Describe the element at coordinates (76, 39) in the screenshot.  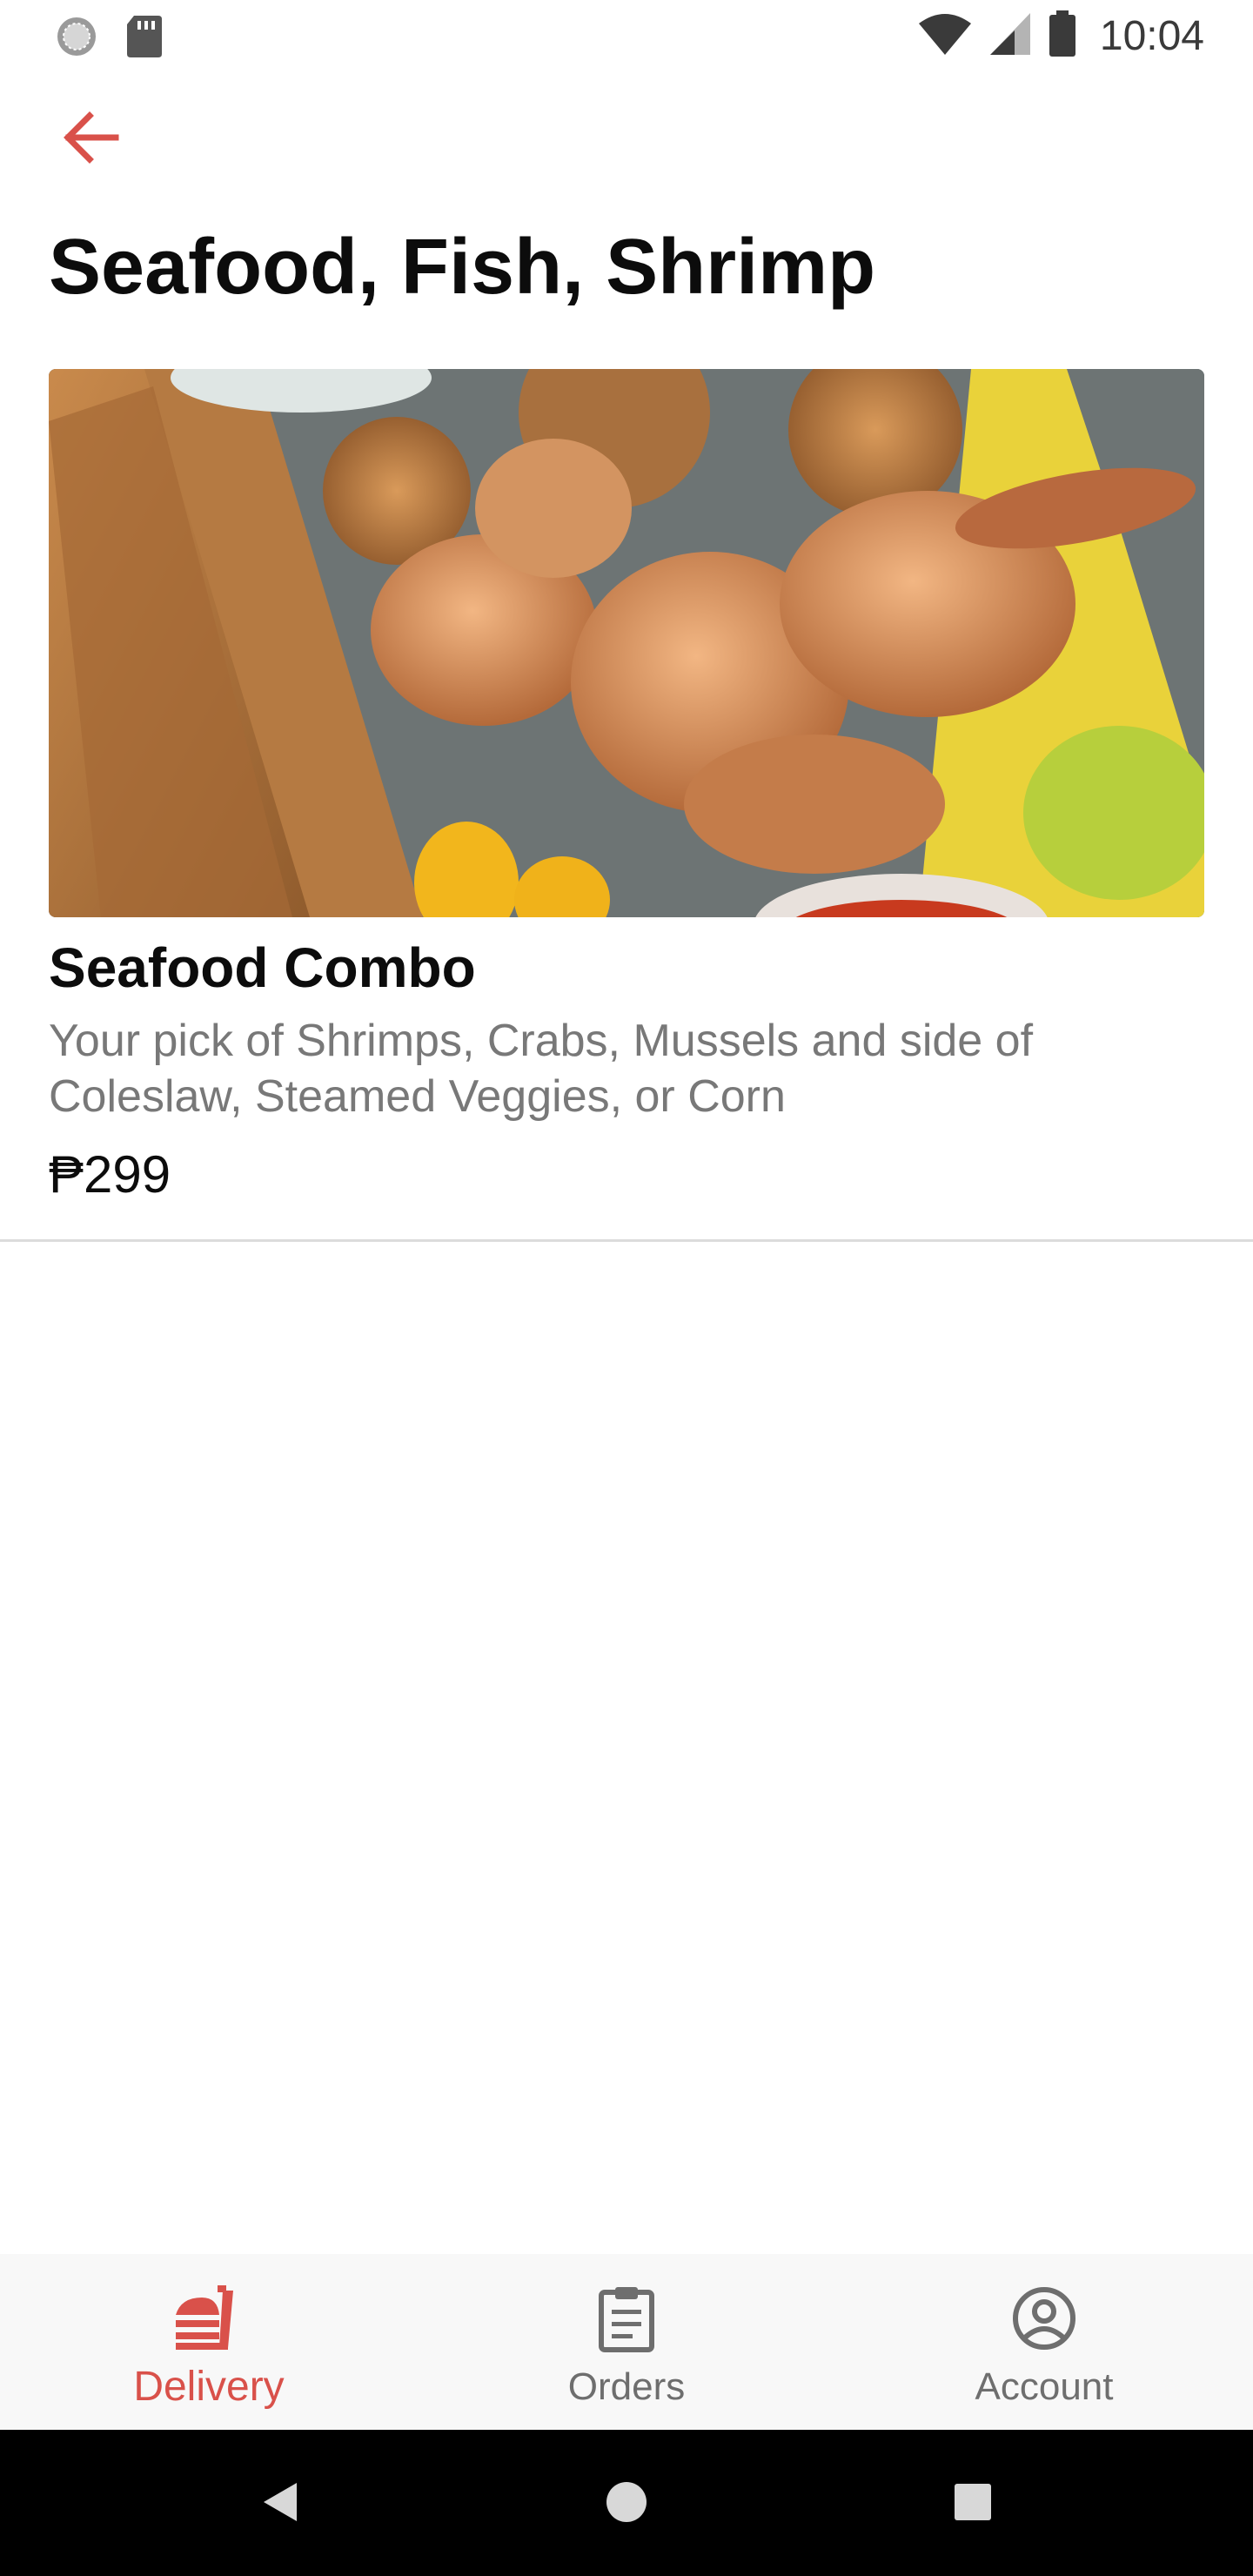
I see `loading-circle-icon` at that location.